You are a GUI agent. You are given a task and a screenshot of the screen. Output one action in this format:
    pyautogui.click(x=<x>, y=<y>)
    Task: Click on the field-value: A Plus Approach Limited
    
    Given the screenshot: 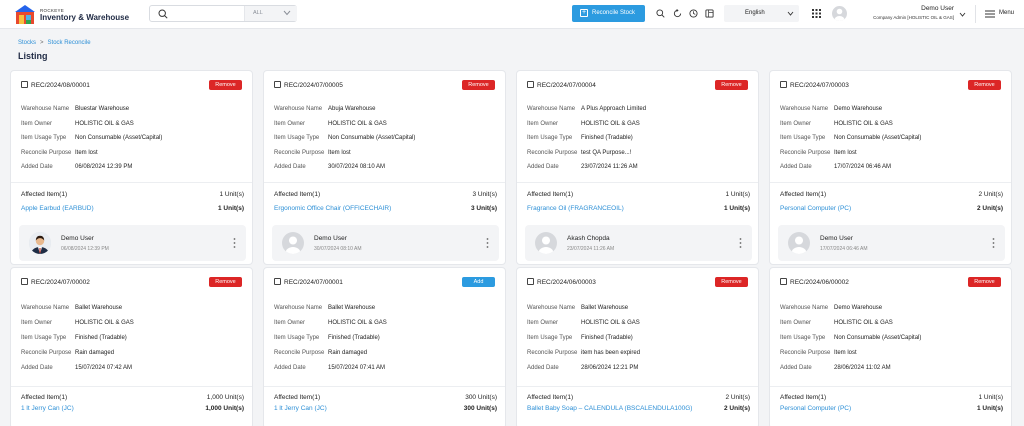 What is the action you would take?
    pyautogui.click(x=614, y=109)
    